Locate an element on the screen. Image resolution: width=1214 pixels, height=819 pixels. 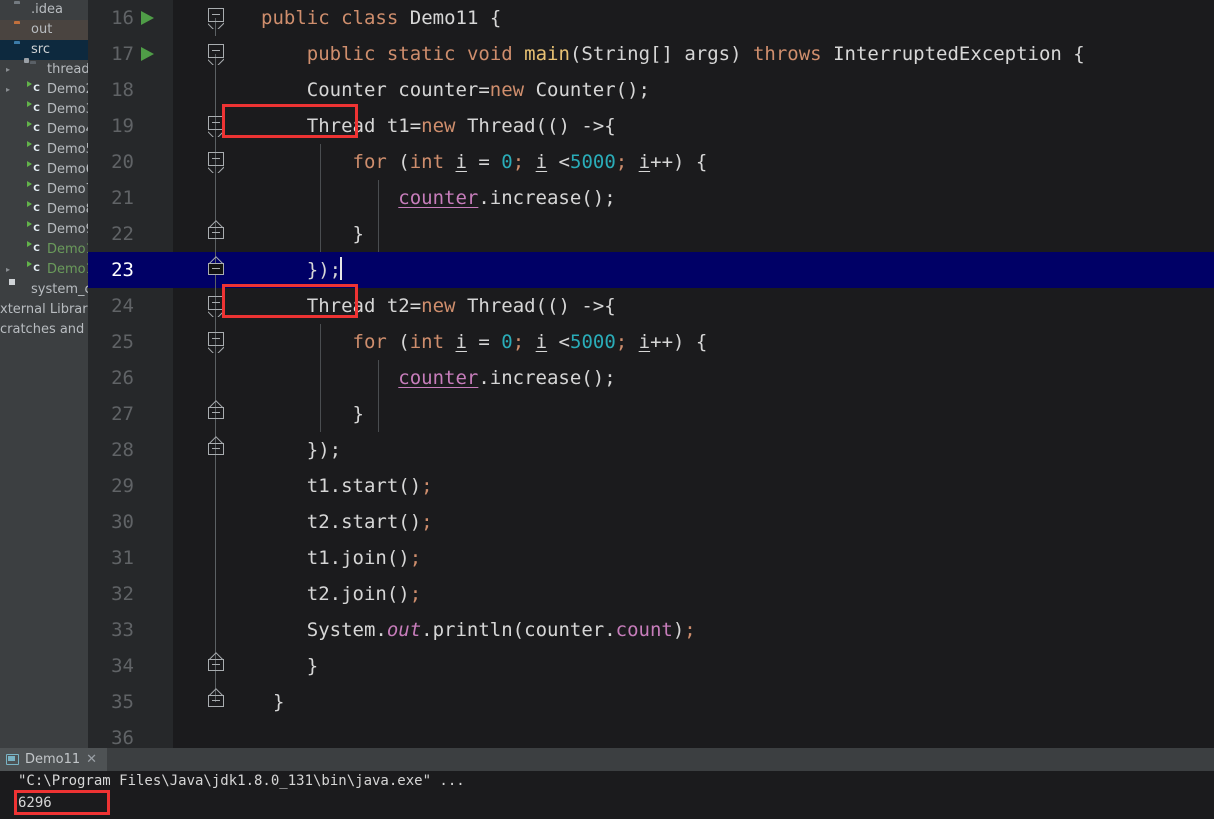
sidebar-item-external-libraries: xternal Librarie is located at coordinates (44, 310).